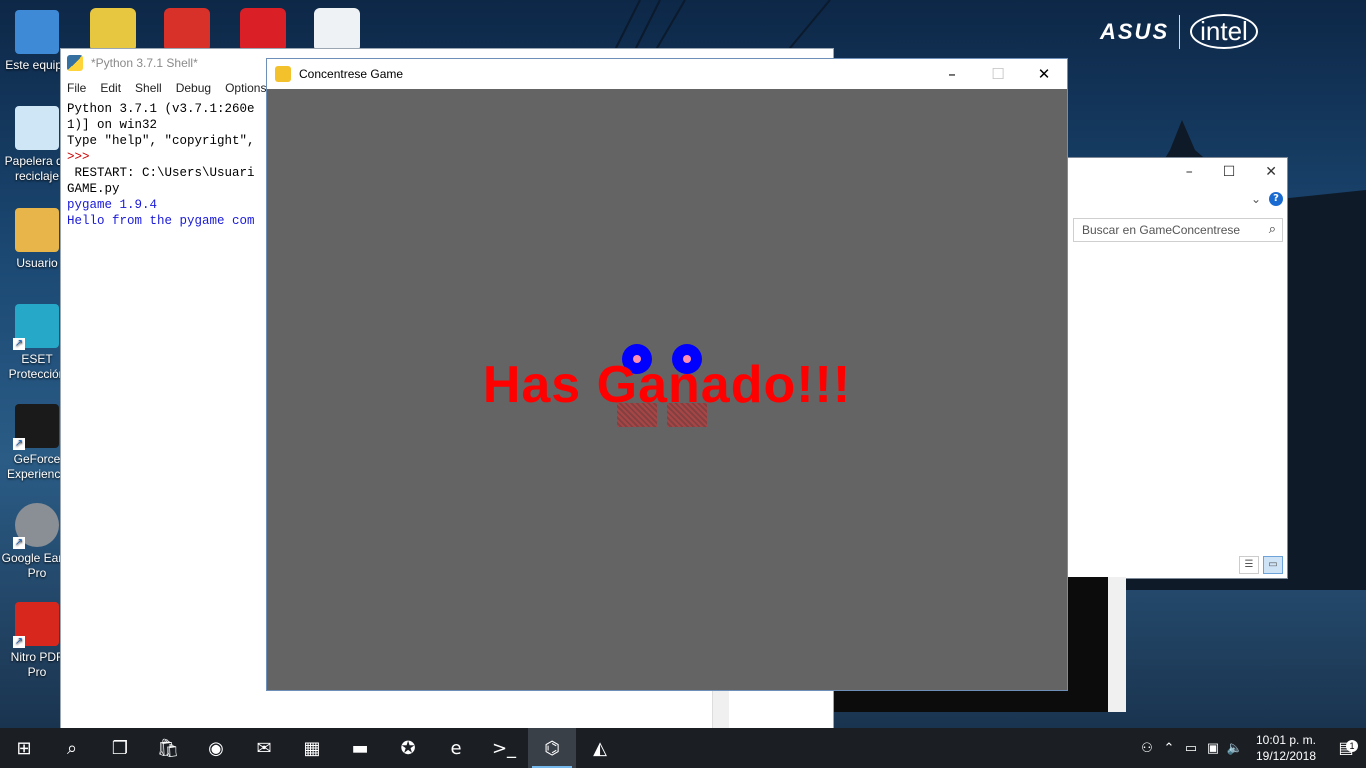 Image resolution: width=1366 pixels, height=768 pixels. I want to click on game-title: Concentrese Game, so click(351, 74).